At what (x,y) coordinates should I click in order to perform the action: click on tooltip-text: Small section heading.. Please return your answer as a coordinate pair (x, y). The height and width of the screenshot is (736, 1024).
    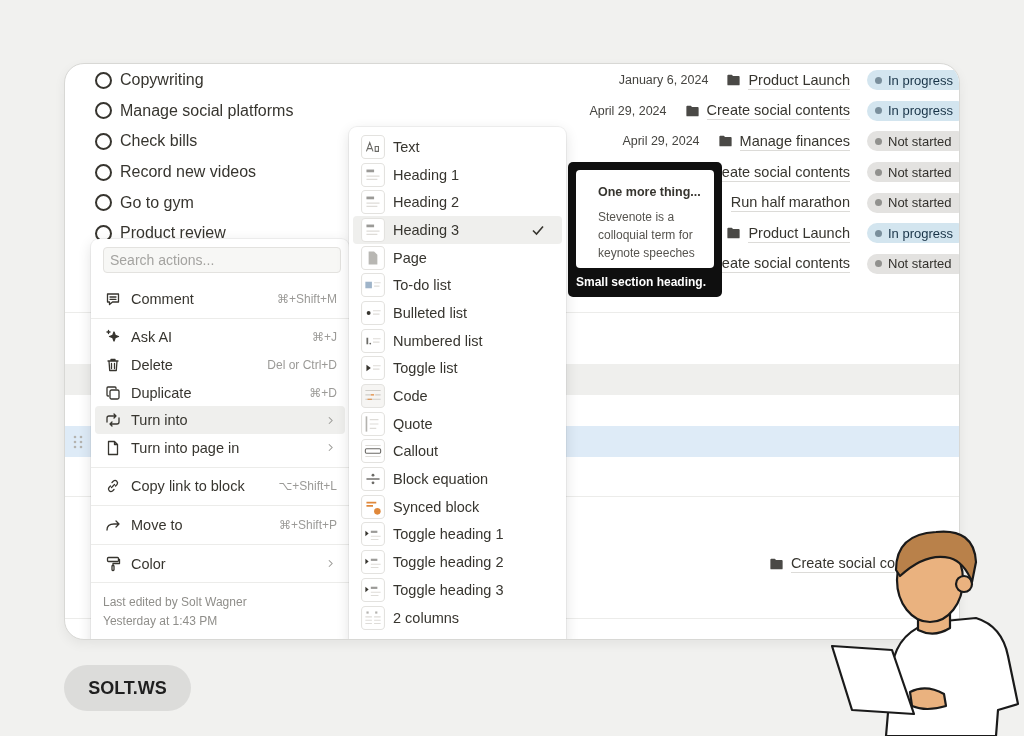
    Looking at the image, I should click on (642, 282).